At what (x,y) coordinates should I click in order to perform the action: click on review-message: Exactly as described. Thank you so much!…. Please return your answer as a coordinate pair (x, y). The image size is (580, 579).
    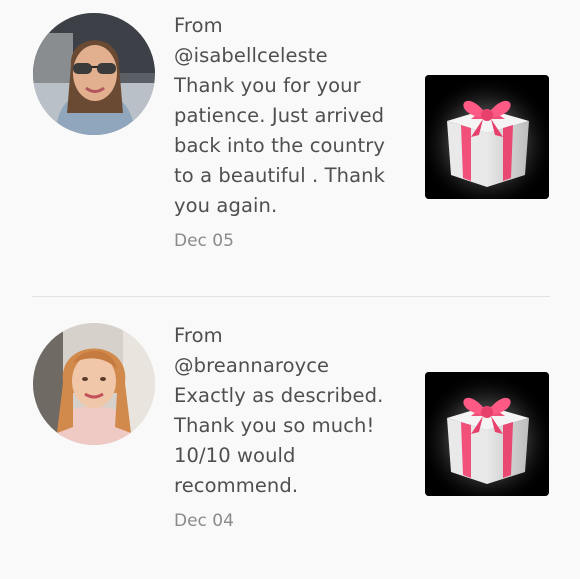
    Looking at the image, I should click on (279, 440).